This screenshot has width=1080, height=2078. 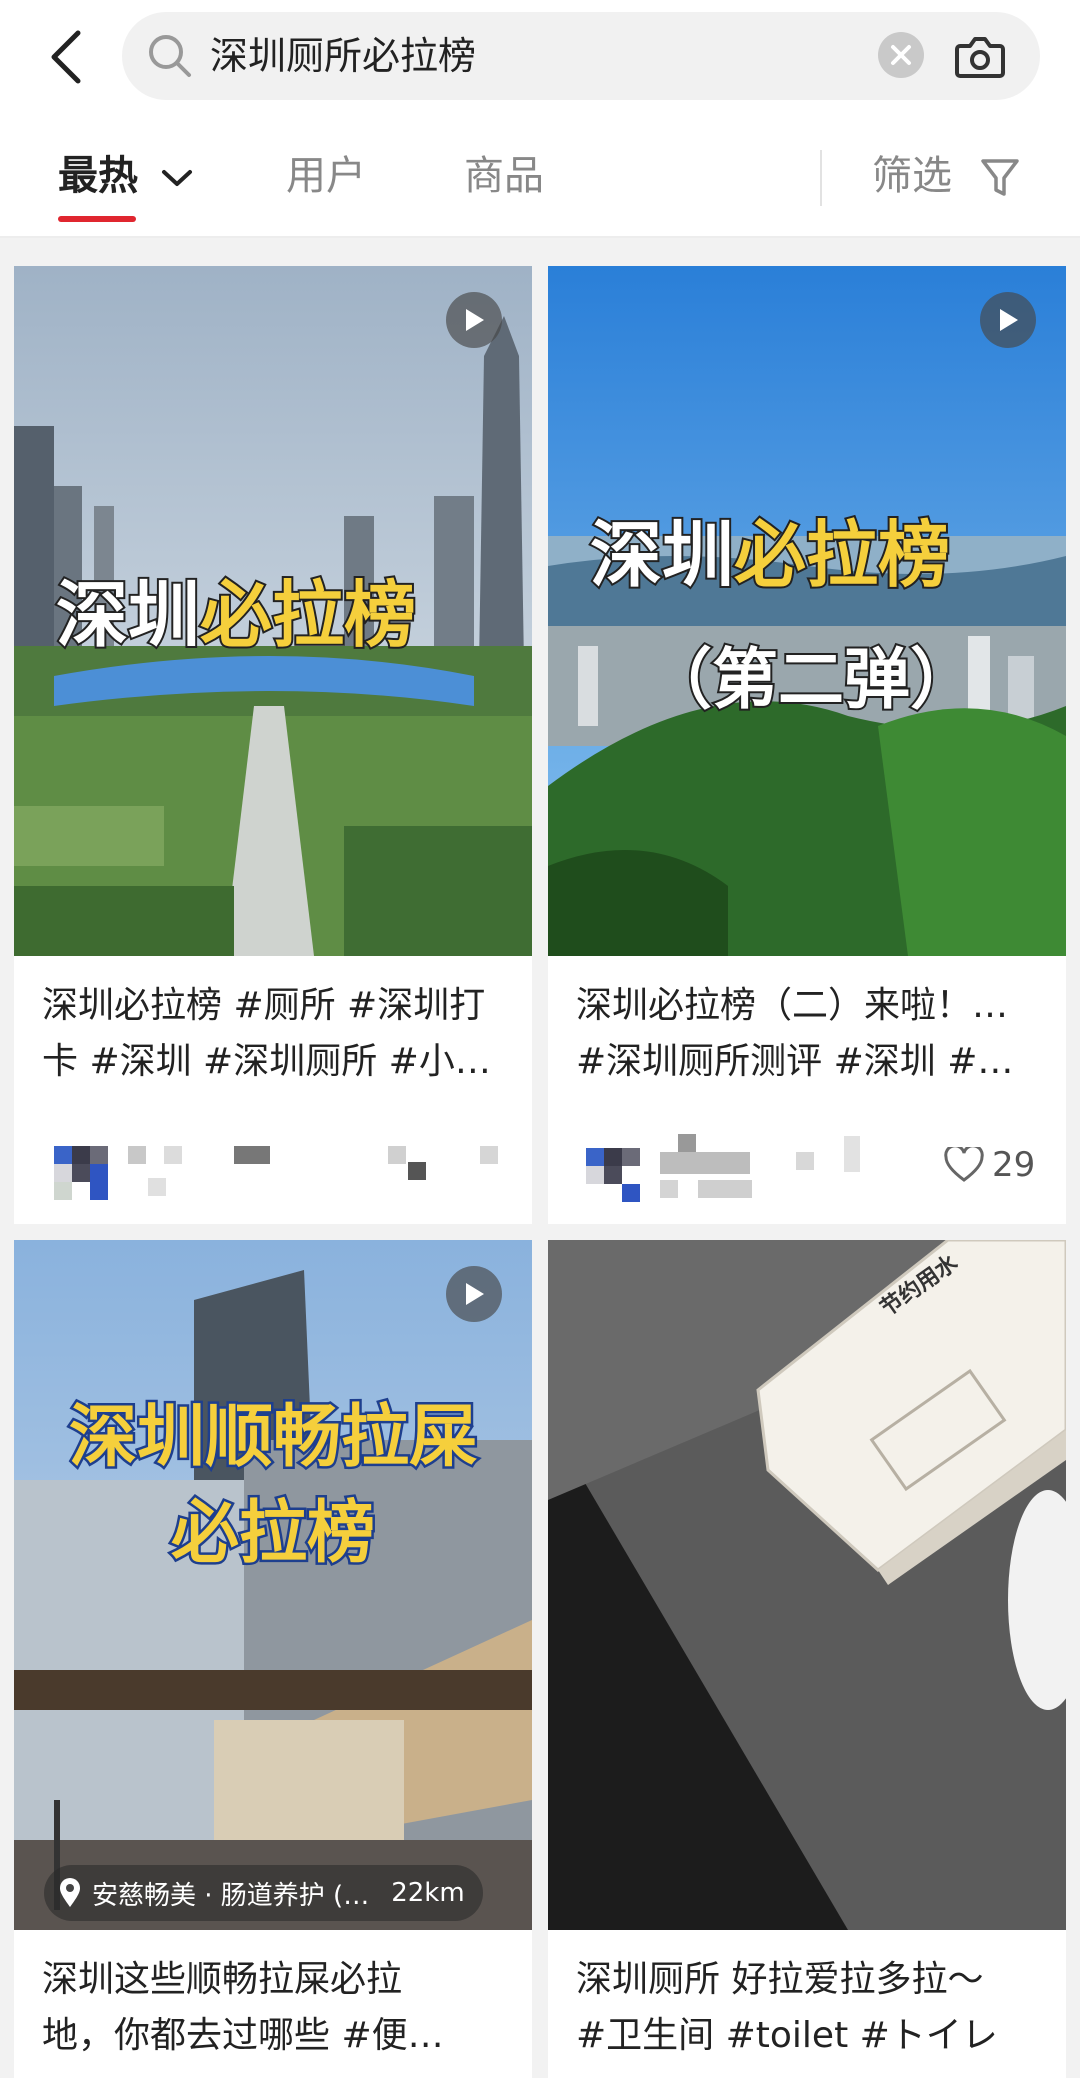 I want to click on back-arrow-icon, so click(x=66, y=57).